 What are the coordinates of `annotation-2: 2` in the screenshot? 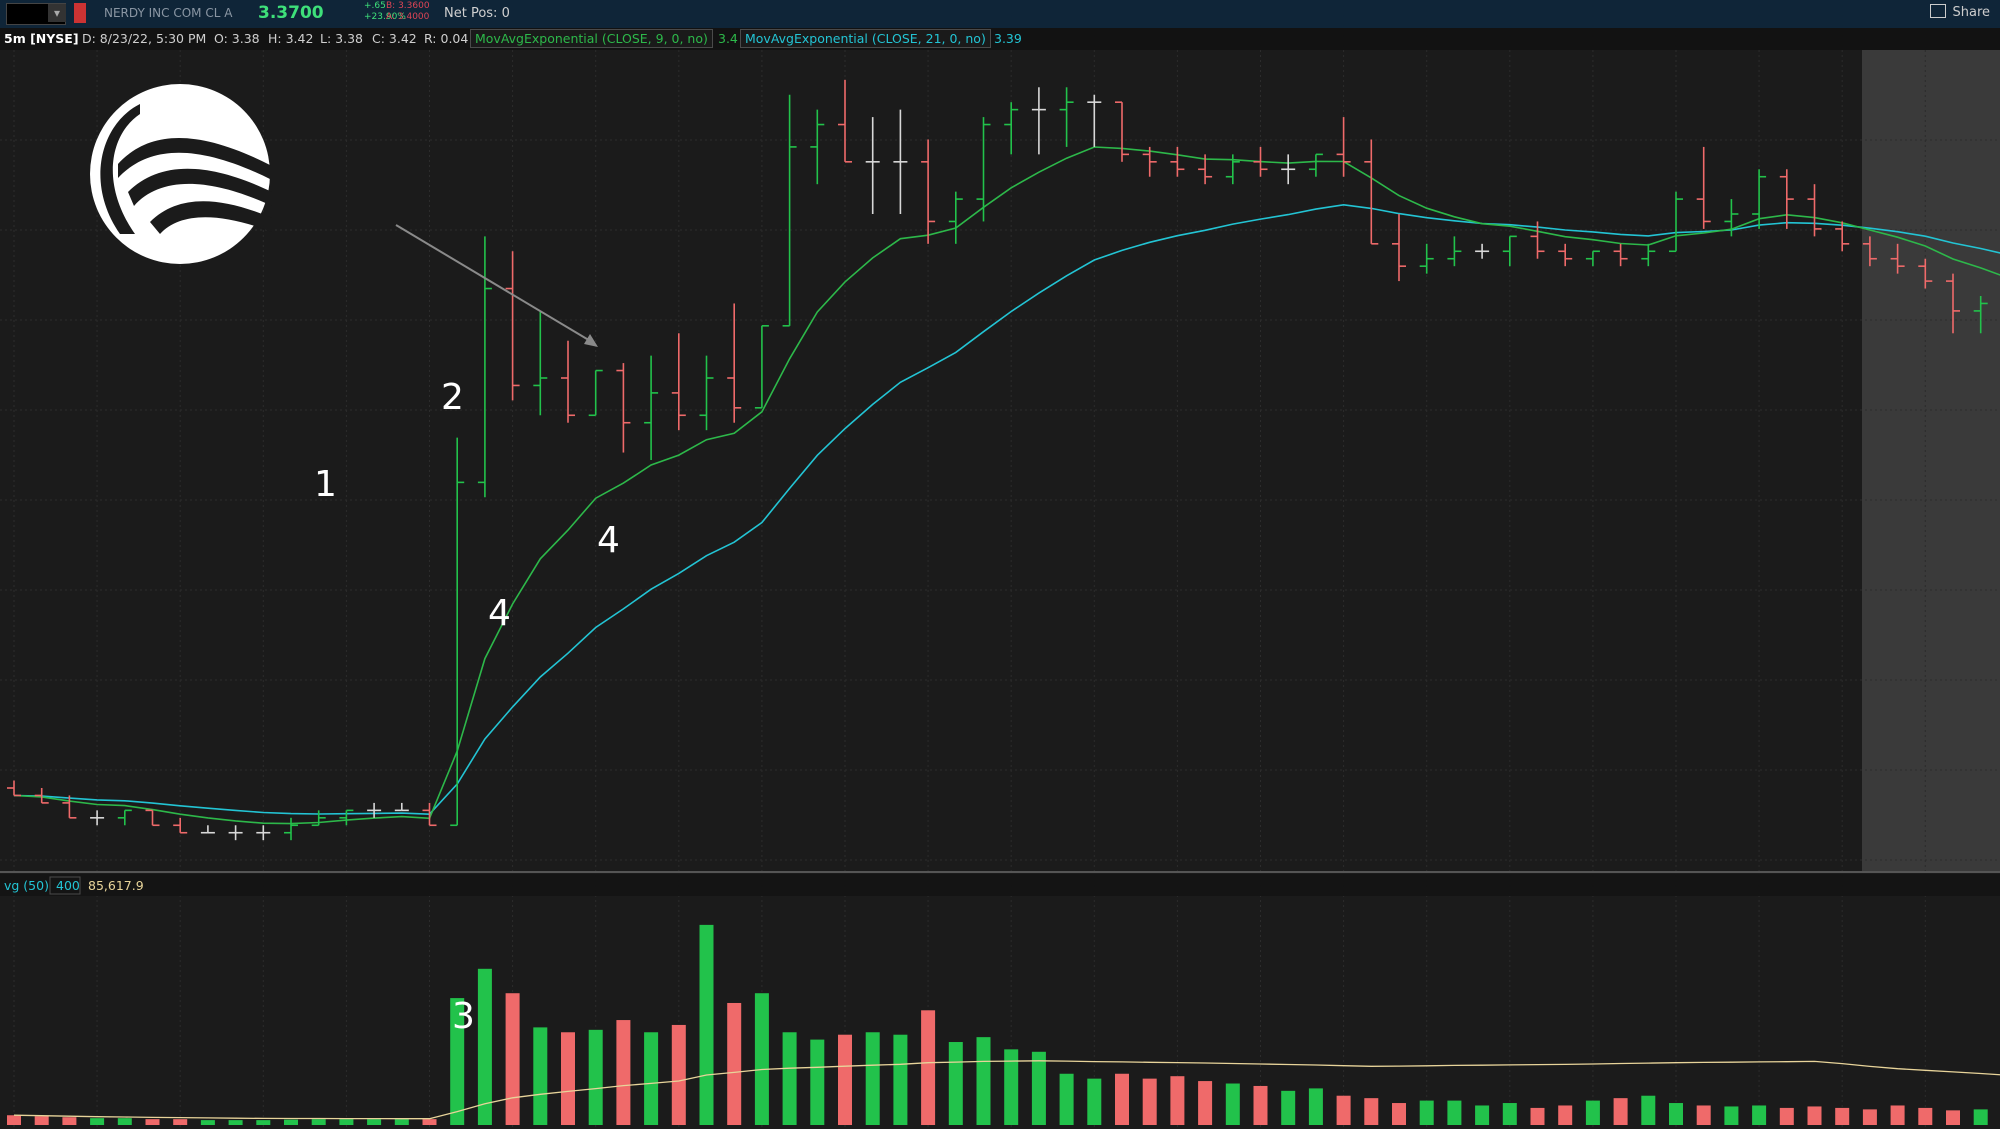 It's located at (452, 397).